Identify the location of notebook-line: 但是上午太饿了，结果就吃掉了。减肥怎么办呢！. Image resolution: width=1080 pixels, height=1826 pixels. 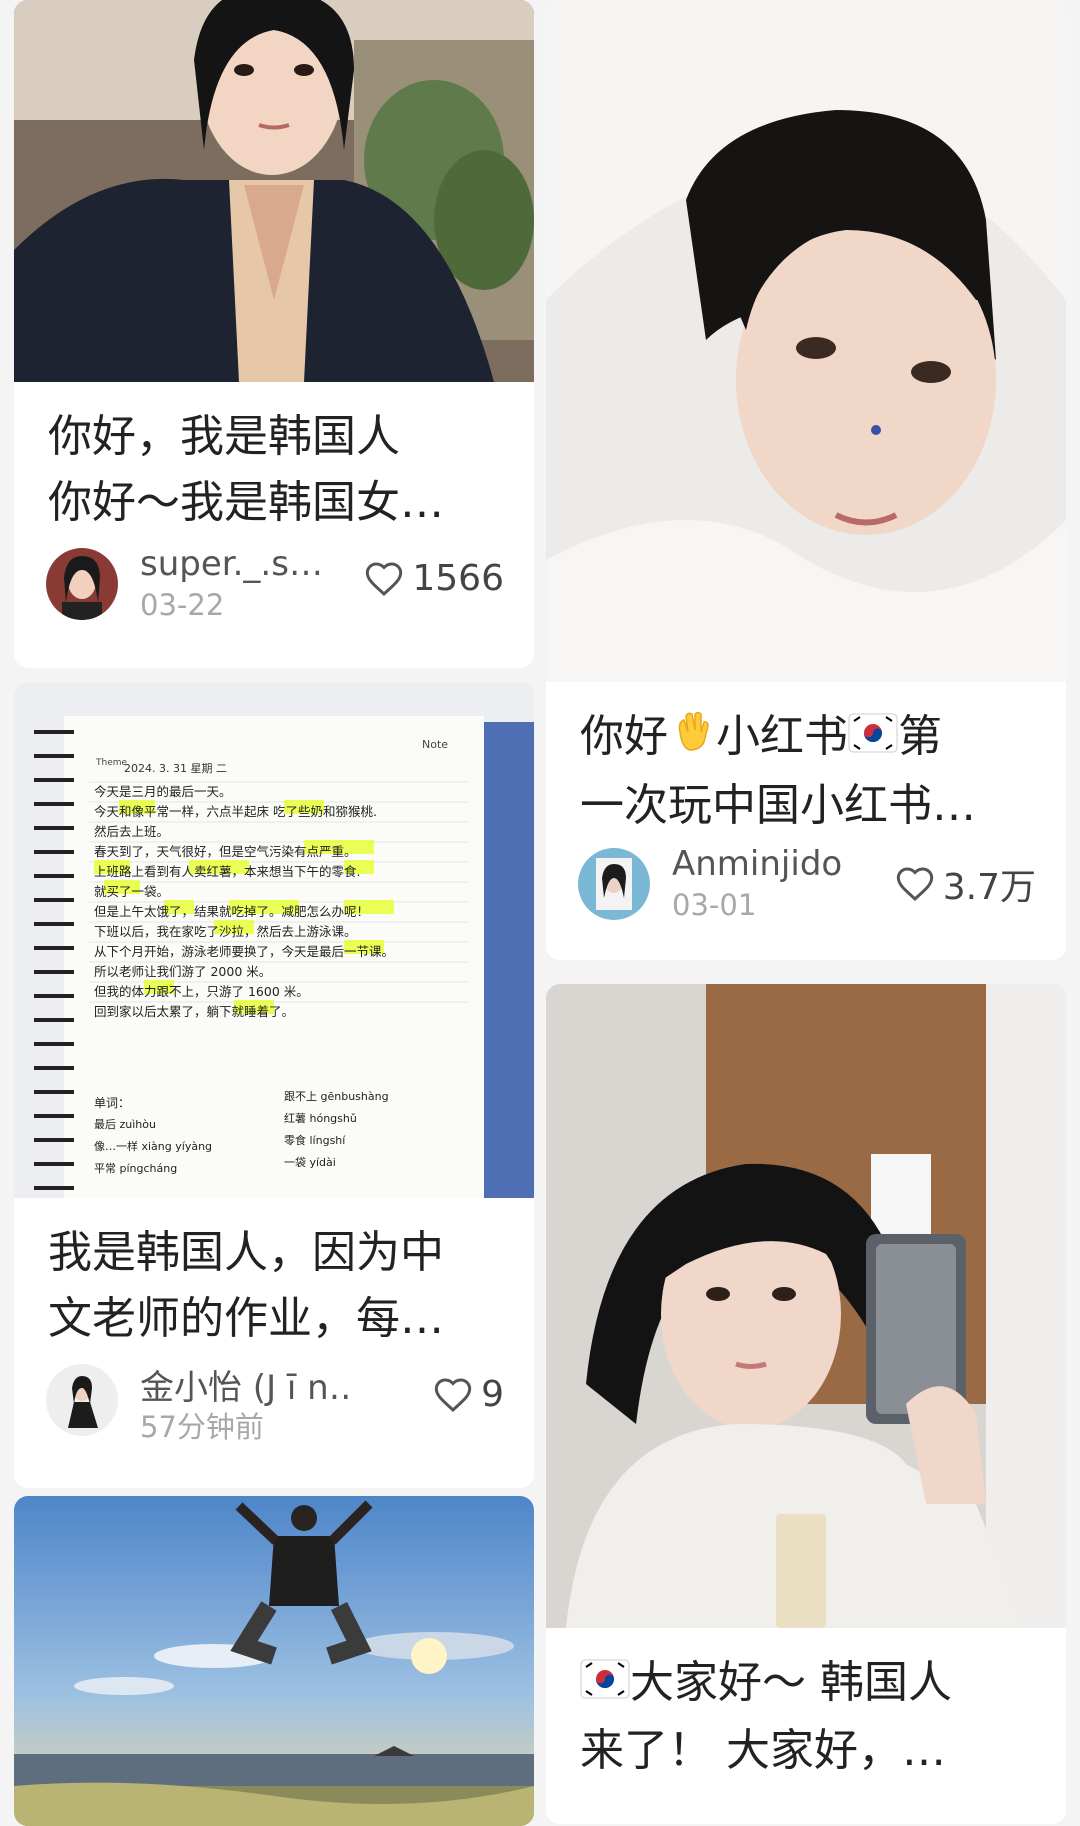
(232, 911).